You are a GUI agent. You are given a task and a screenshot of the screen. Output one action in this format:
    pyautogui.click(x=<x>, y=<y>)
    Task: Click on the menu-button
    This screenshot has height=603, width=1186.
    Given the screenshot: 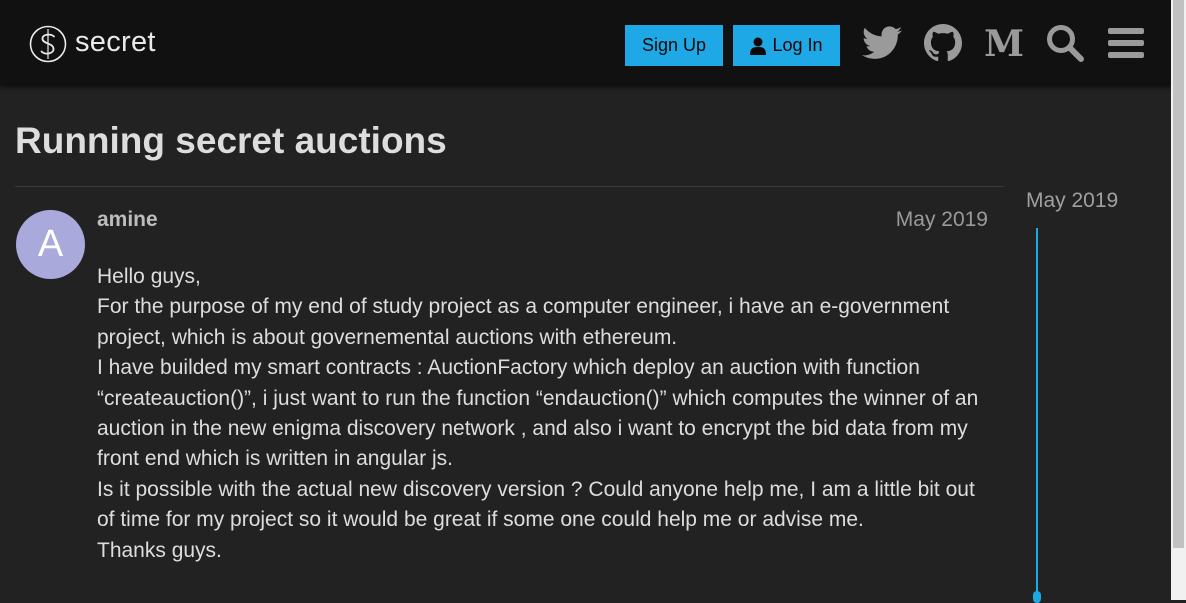 What is the action you would take?
    pyautogui.click(x=1126, y=43)
    